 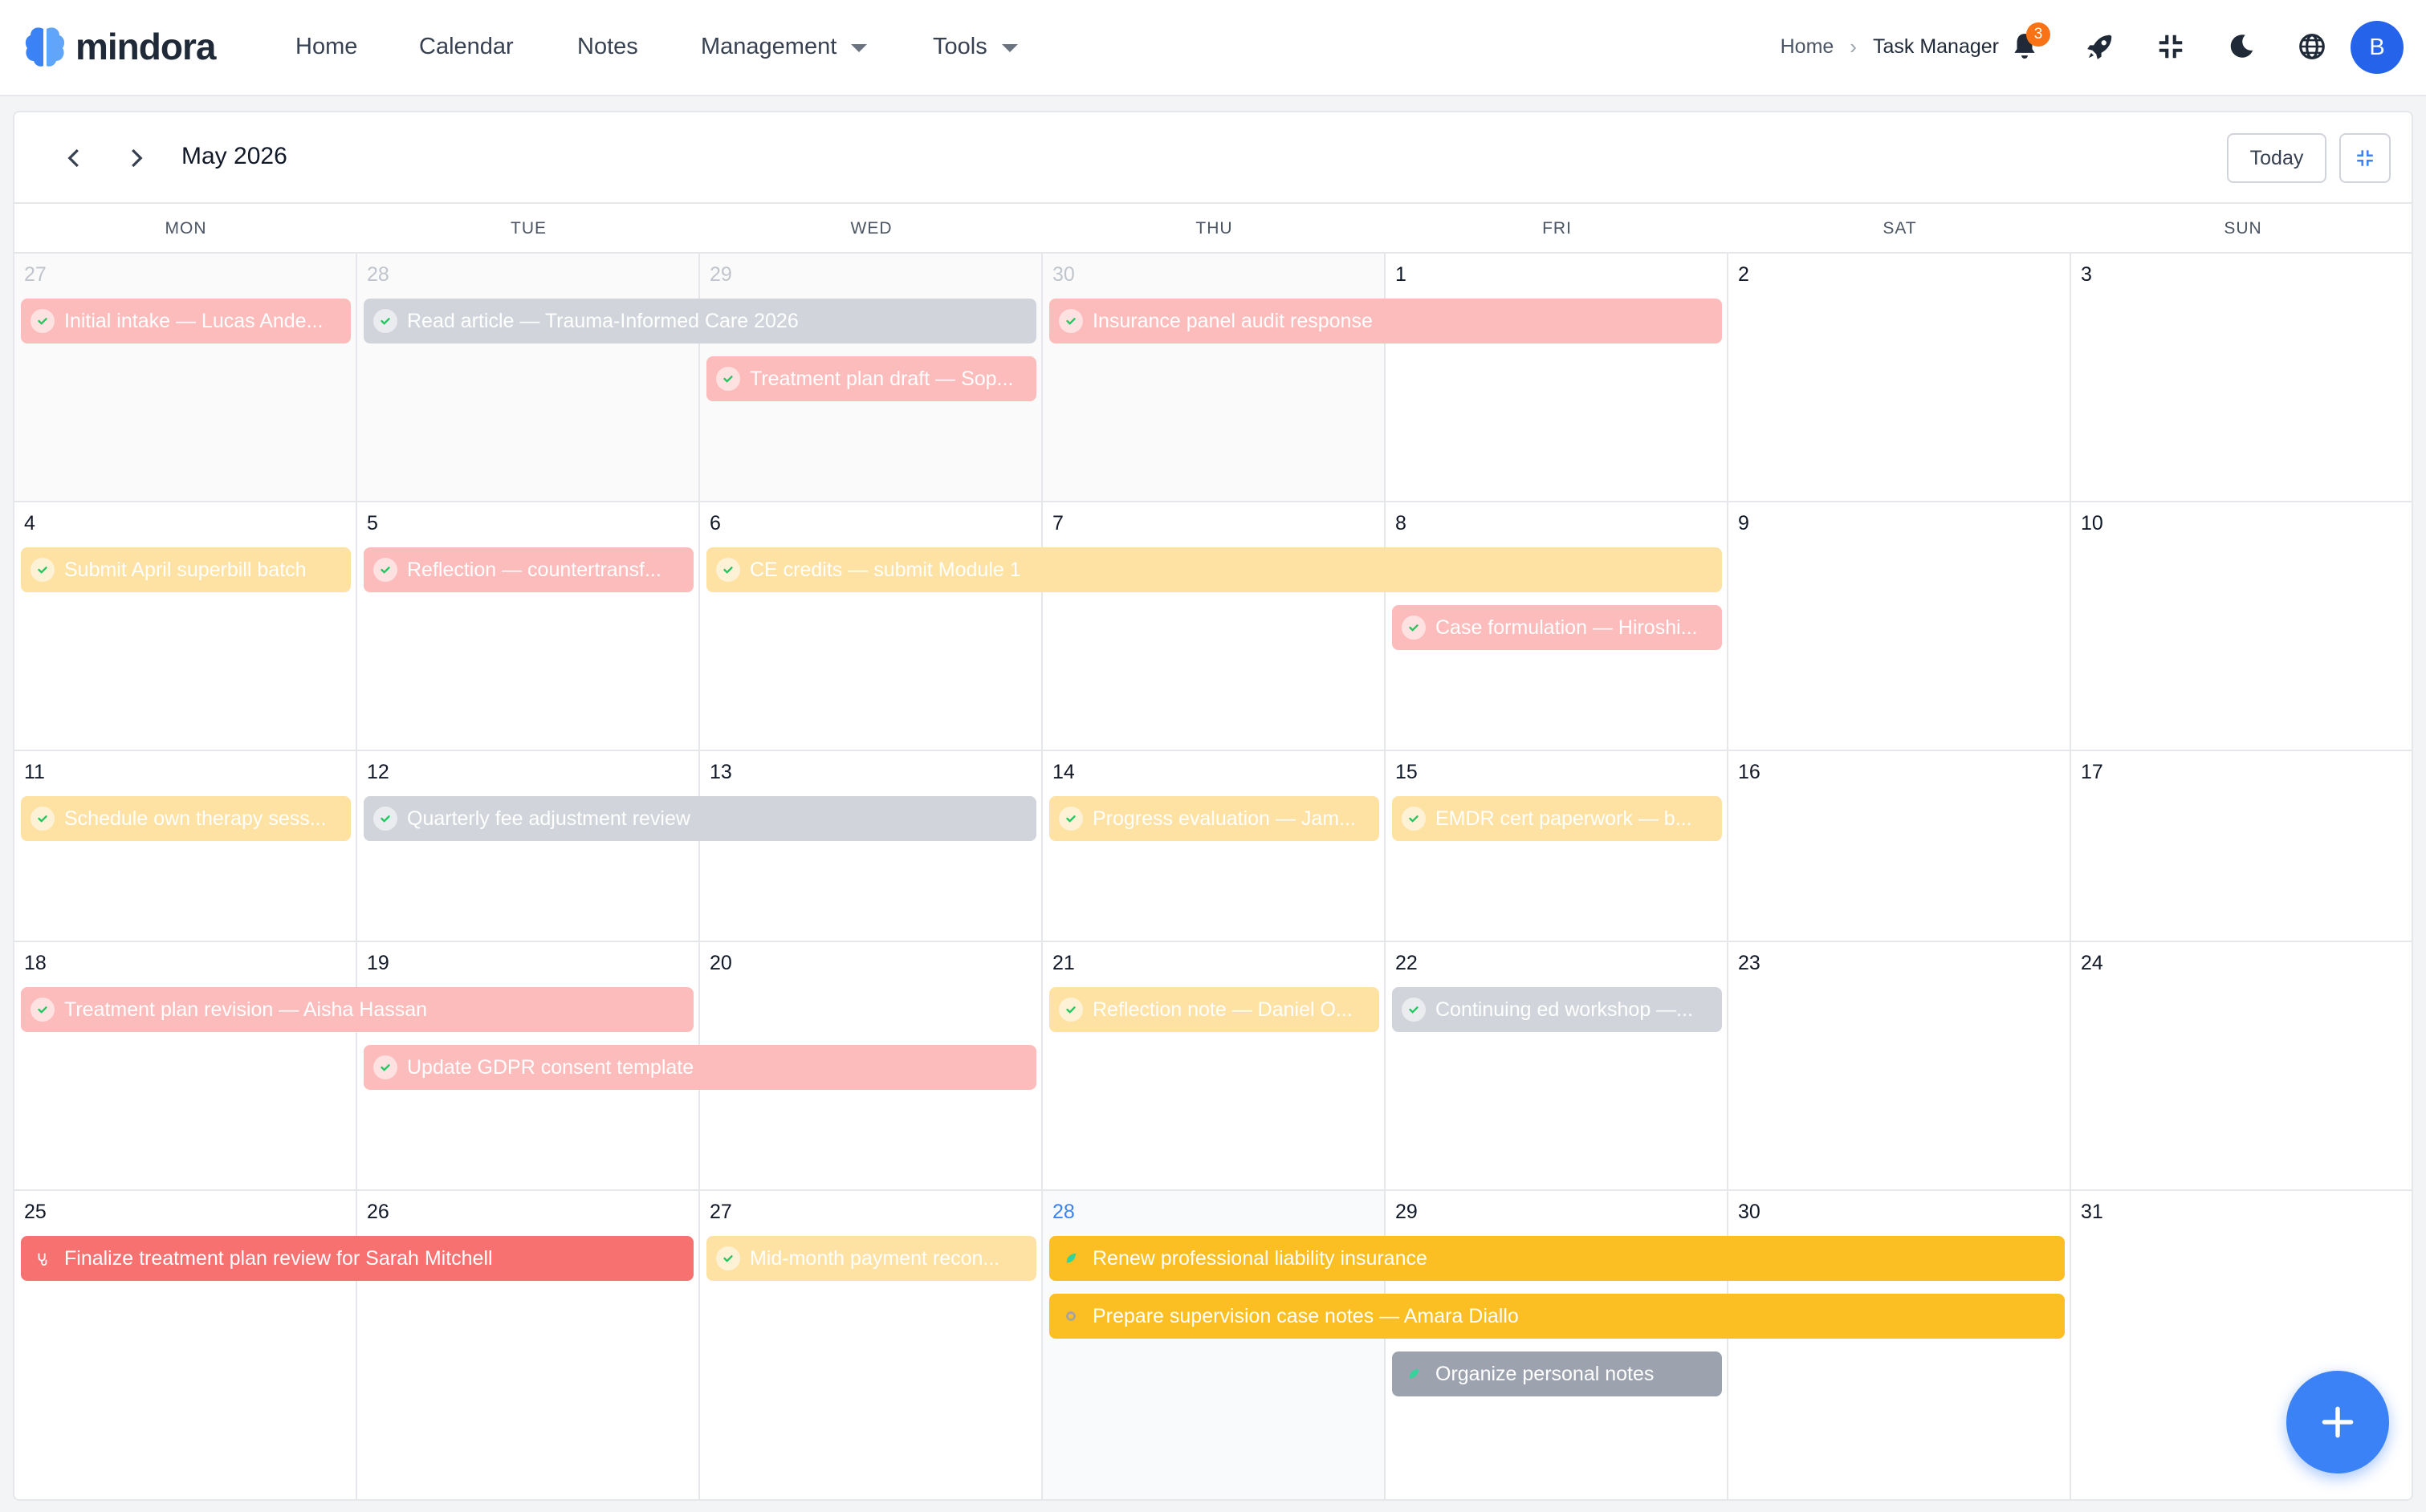 What do you see at coordinates (700, 321) in the screenshot?
I see `task-event: Read article — Trauma-Informed Care 2026` at bounding box center [700, 321].